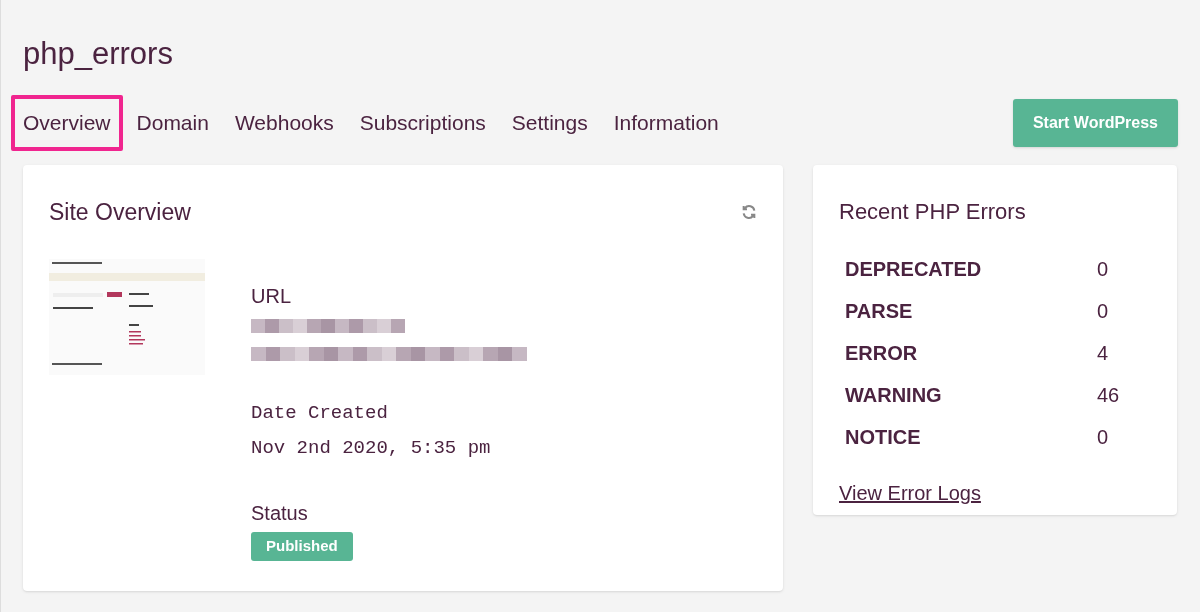 This screenshot has height=612, width=1200. What do you see at coordinates (666, 123) in the screenshot?
I see `tab: Information` at bounding box center [666, 123].